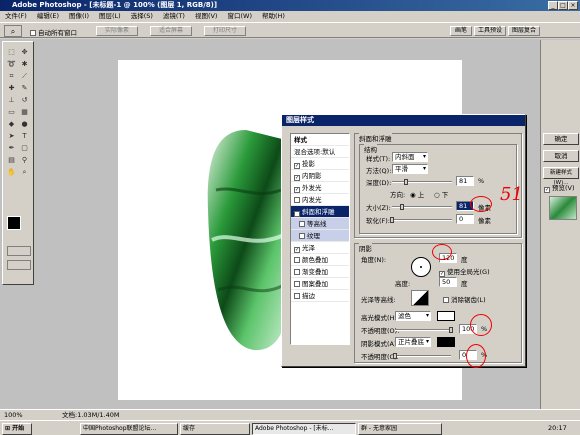 The image size is (580, 435). What do you see at coordinates (239, 16) in the screenshot?
I see `menu-window: 窗口(W)` at bounding box center [239, 16].